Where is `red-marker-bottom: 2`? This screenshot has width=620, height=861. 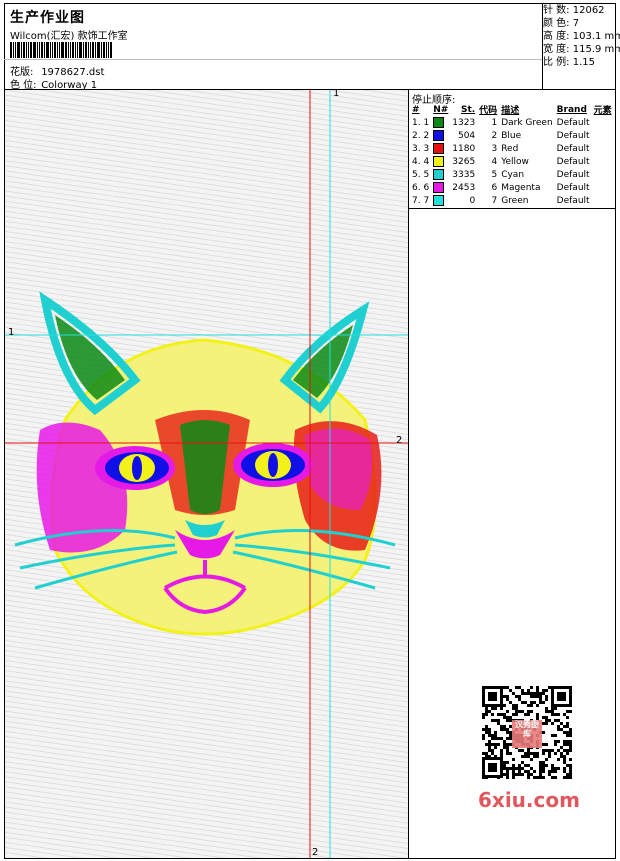 red-marker-bottom: 2 is located at coordinates (315, 852).